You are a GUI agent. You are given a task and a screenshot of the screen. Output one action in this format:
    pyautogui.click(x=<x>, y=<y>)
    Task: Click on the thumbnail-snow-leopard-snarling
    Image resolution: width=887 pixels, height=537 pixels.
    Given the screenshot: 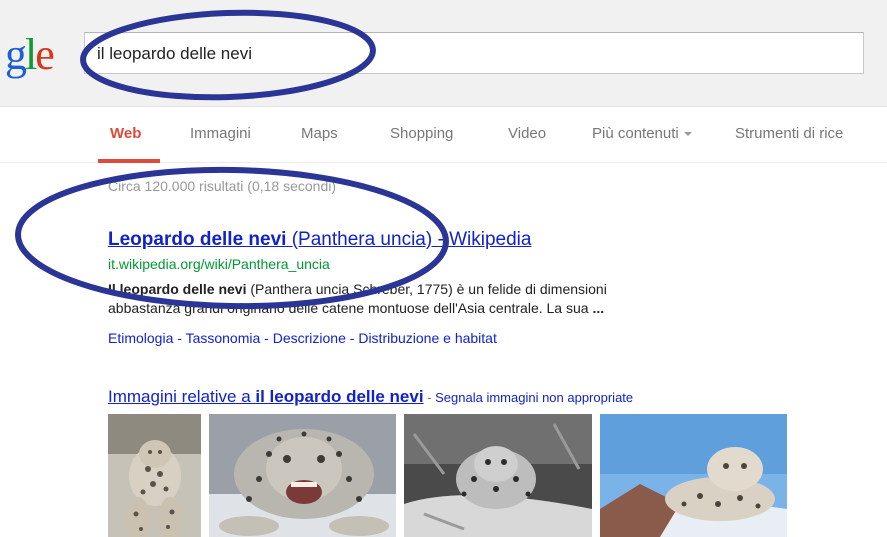 What is the action you would take?
    pyautogui.click(x=302, y=475)
    